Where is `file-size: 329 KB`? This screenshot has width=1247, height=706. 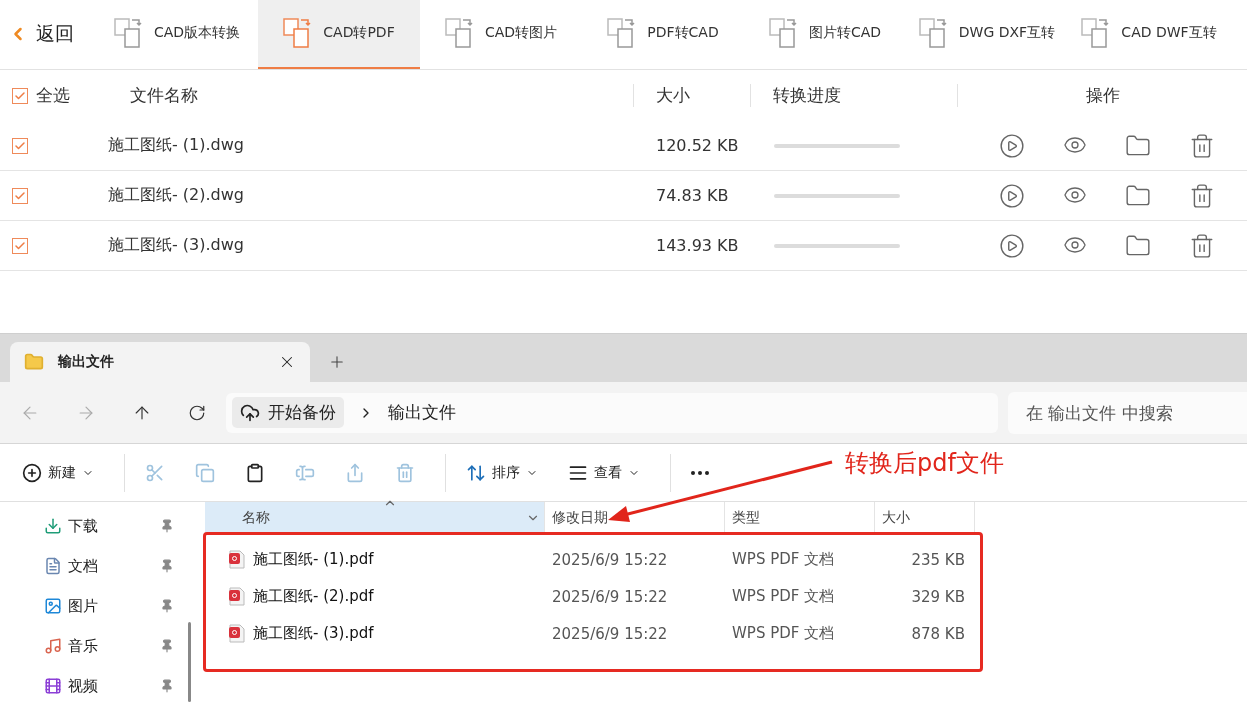 file-size: 329 KB is located at coordinates (937, 596).